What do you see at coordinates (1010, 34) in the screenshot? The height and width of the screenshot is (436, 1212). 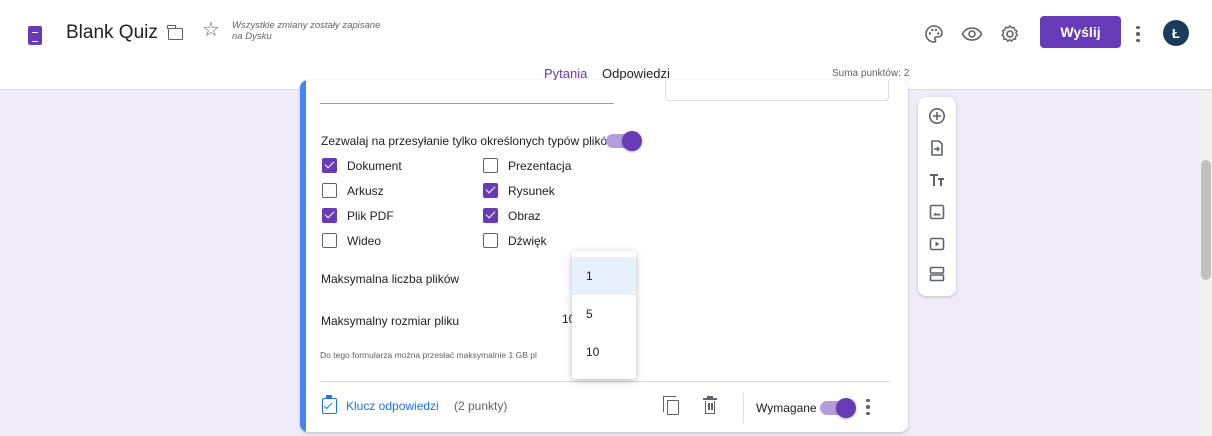 I see `settings-gear-icon` at bounding box center [1010, 34].